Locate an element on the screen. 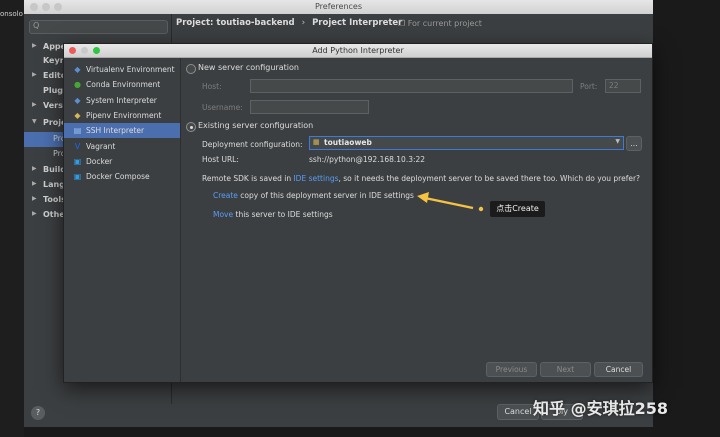 The height and width of the screenshot is (437, 720). annotation-callout: 点击Create is located at coordinates (517, 209).